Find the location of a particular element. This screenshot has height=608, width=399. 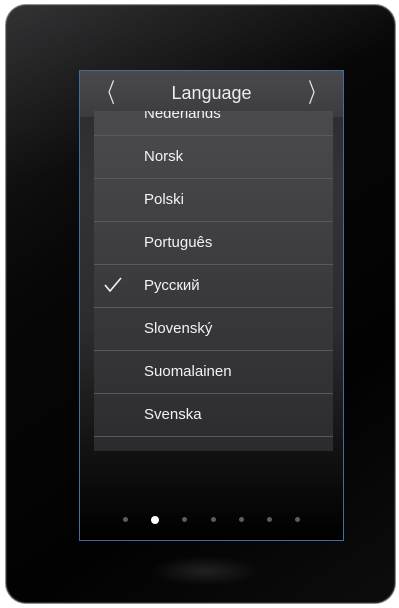

bezel-sensor-area is located at coordinates (205, 571).